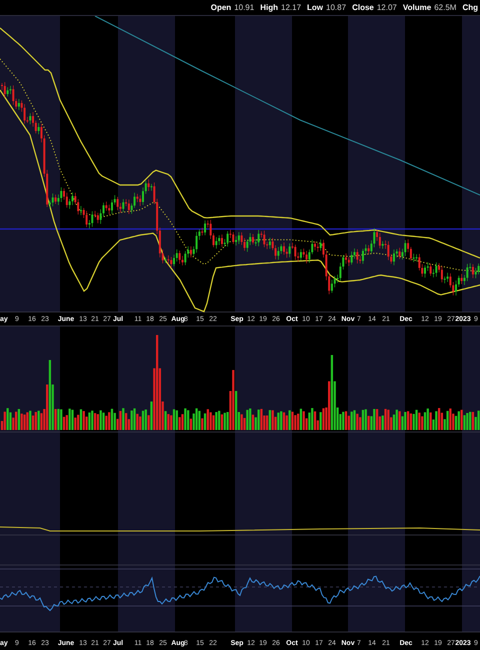 The image size is (480, 650). What do you see at coordinates (363, 8) in the screenshot?
I see `quote-label: Close` at bounding box center [363, 8].